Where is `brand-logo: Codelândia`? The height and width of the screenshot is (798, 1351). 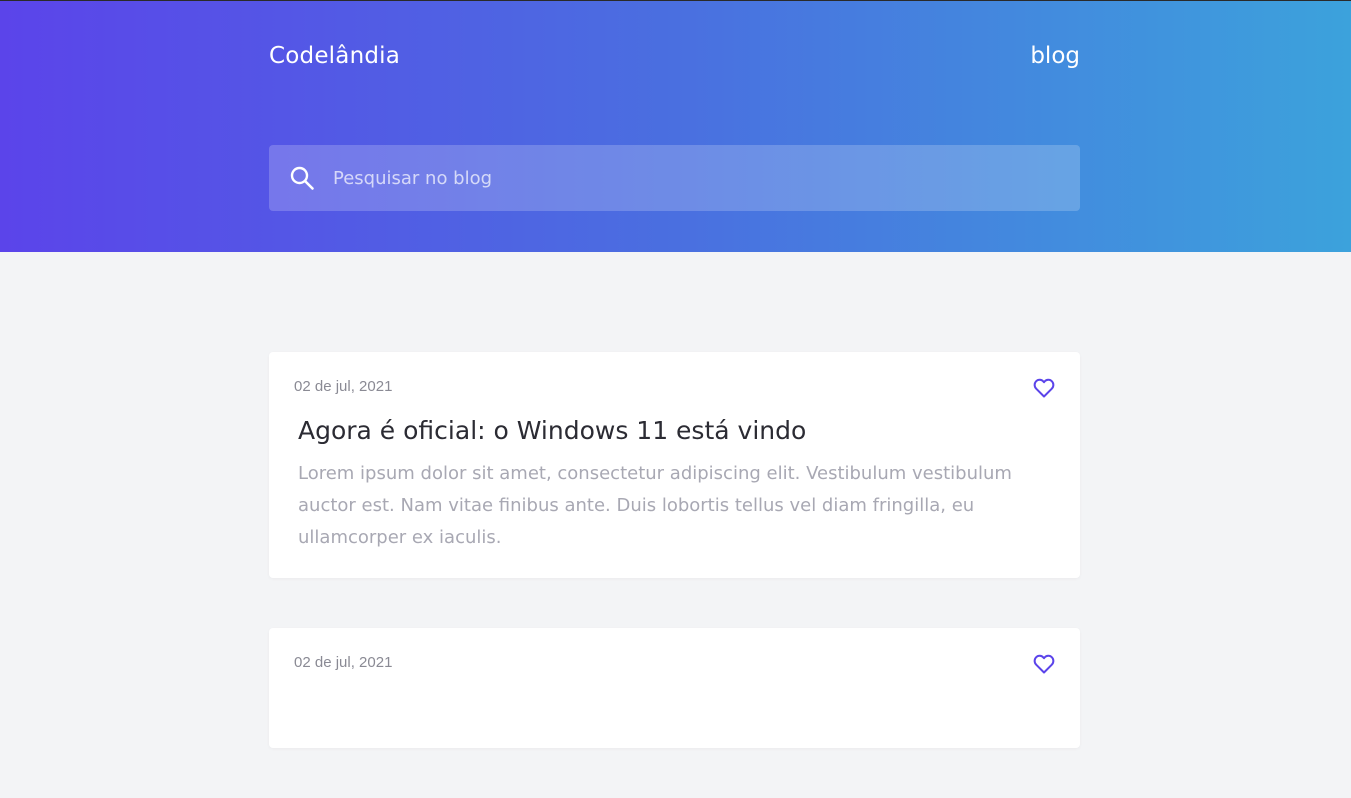 brand-logo: Codelândia is located at coordinates (334, 56).